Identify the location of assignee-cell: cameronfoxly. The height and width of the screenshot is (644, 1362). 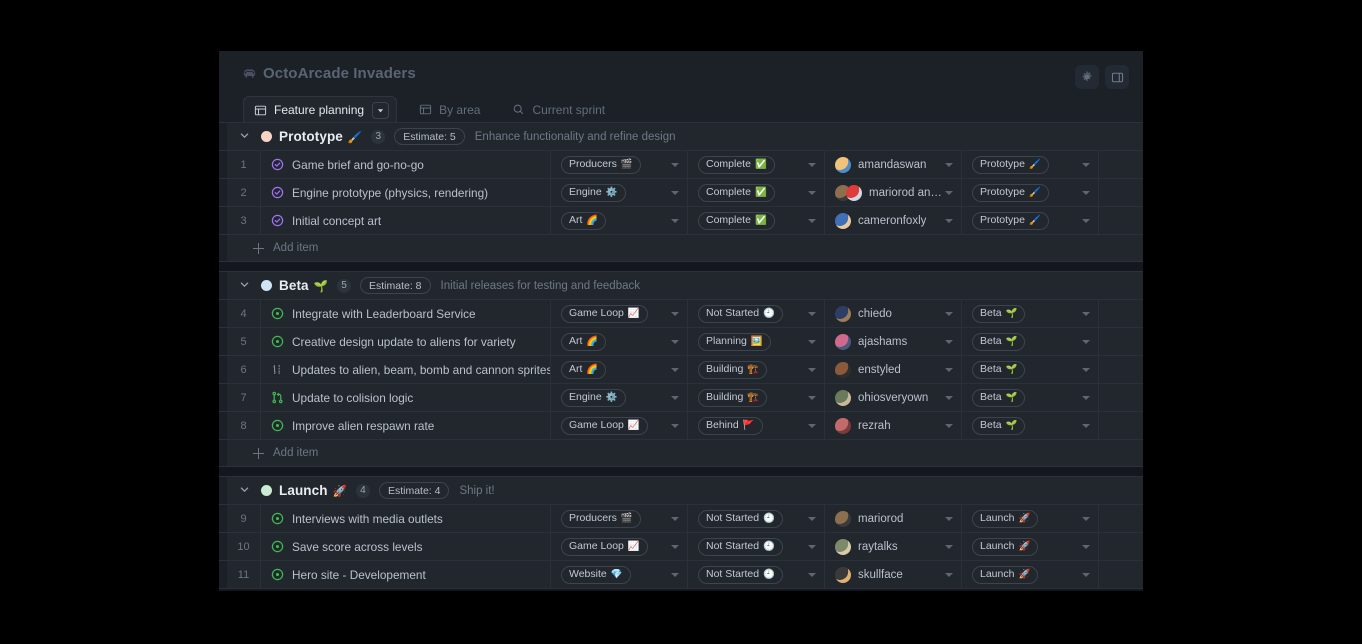
(893, 220).